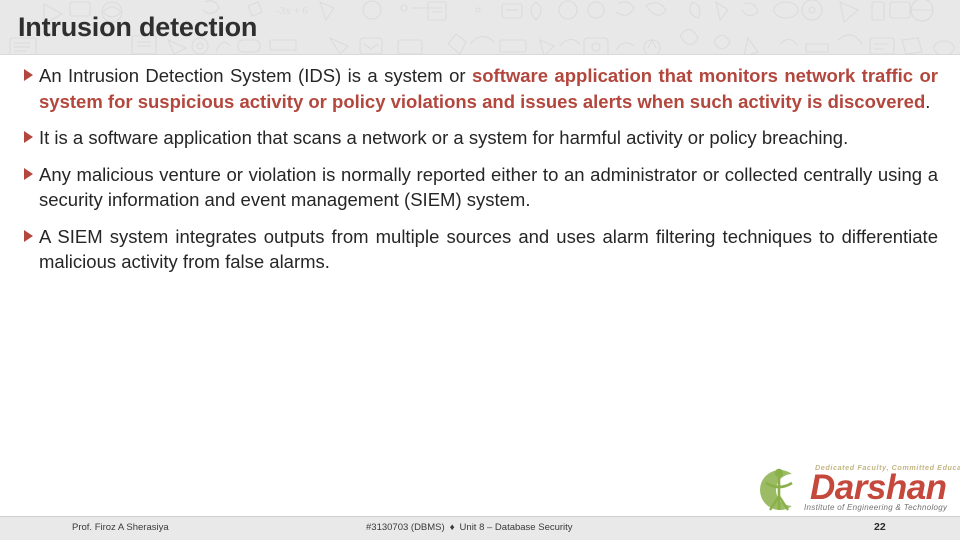 The width and height of the screenshot is (960, 540). Describe the element at coordinates (876, 507) in the screenshot. I see `logo-tagline-bottom: Institute of Engineering & Technology` at that location.